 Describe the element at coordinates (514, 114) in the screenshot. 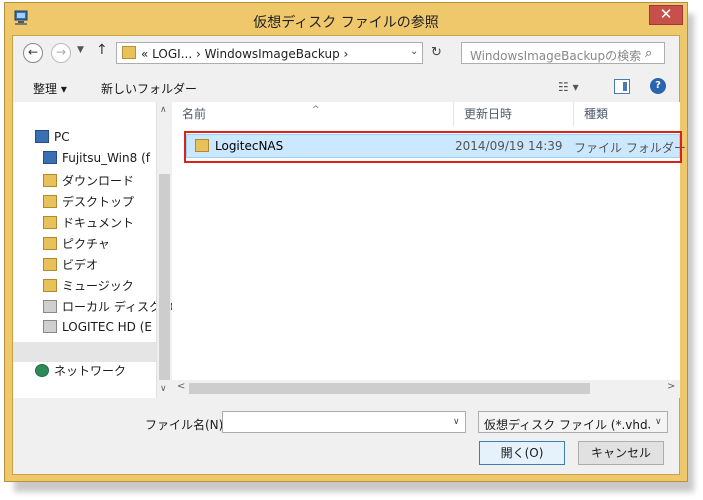

I see `column-header-modified: 更新日時` at that location.